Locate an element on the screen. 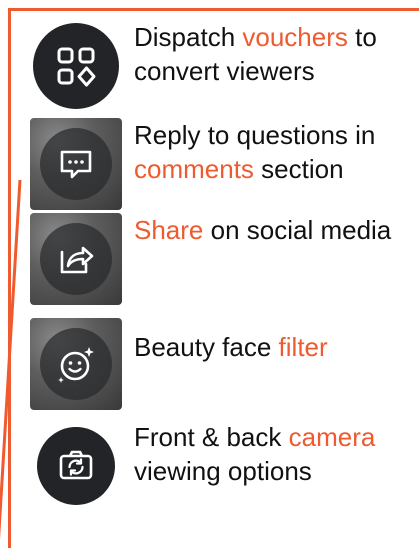  voucher-grid-icon is located at coordinates (76, 66).